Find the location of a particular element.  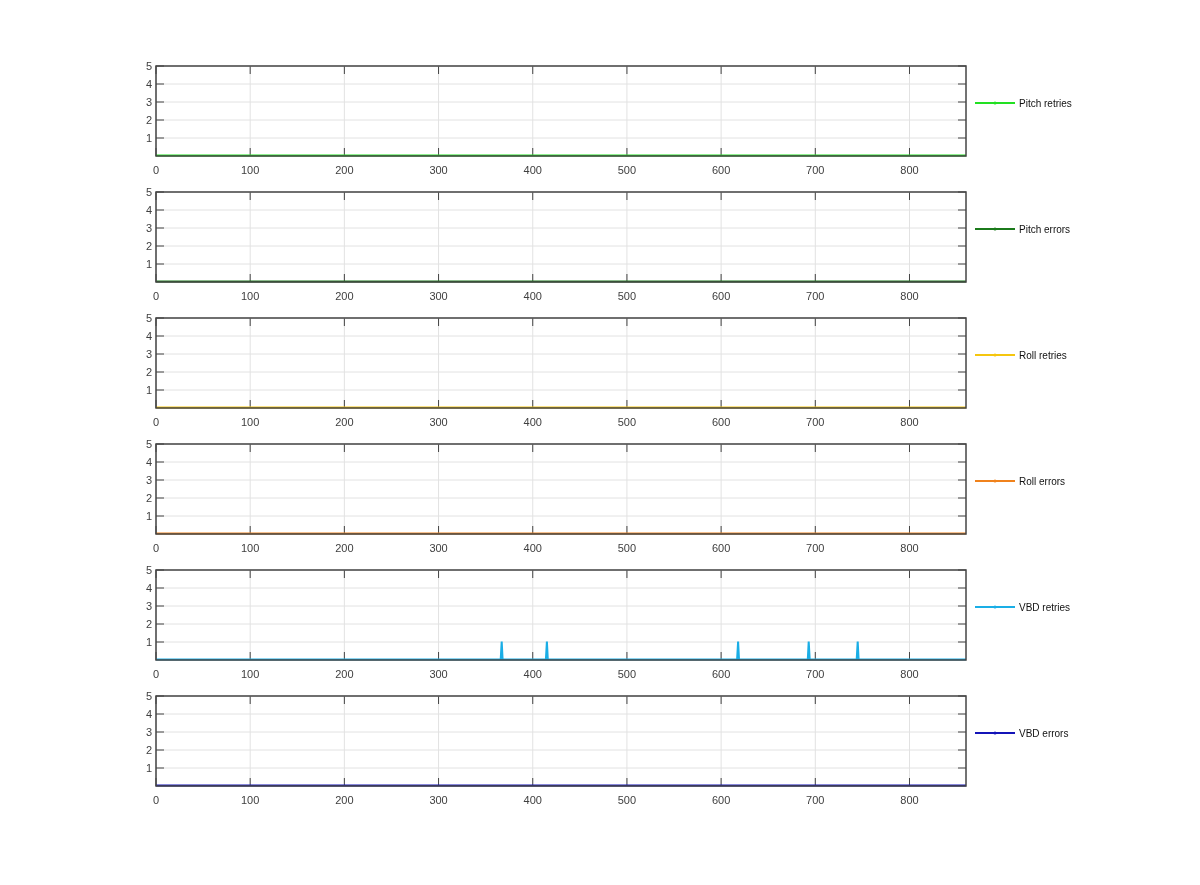

legend-label: VBD errors is located at coordinates (1044, 733).